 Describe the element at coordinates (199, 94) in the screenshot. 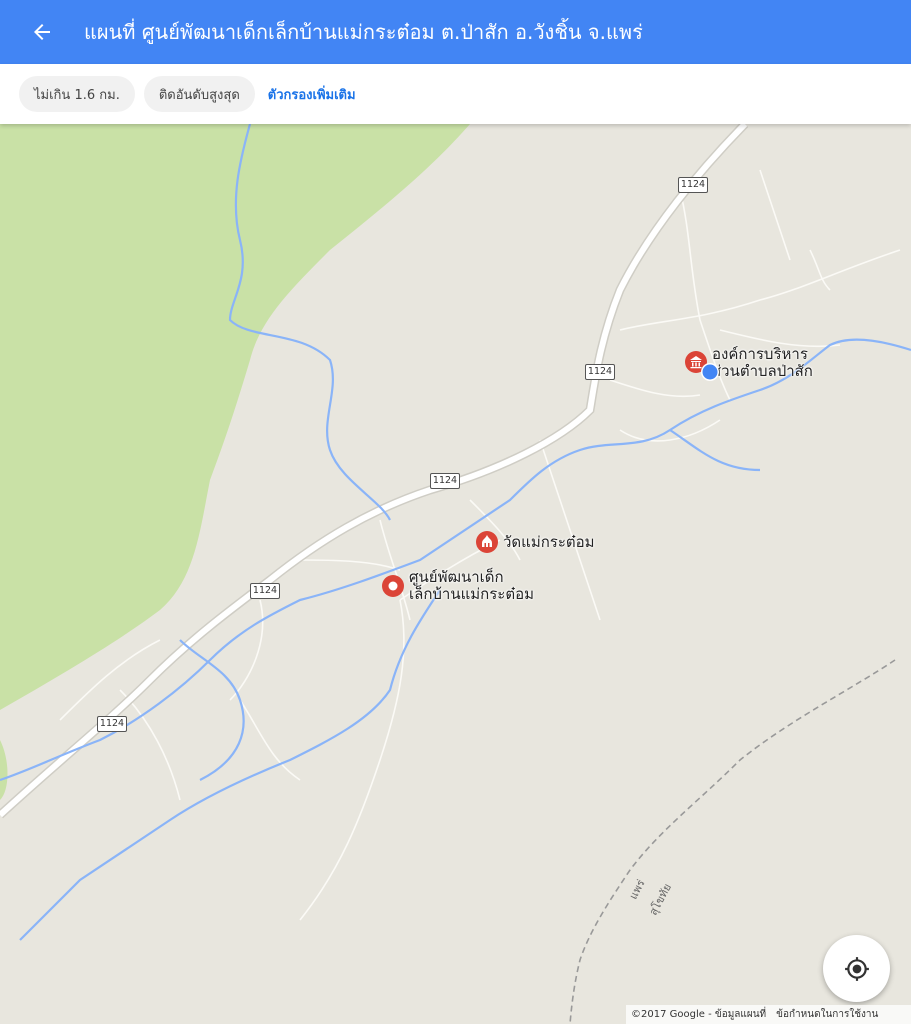

I see `top-rated-filter-chip: ติดอันดับสูงสุด` at that location.